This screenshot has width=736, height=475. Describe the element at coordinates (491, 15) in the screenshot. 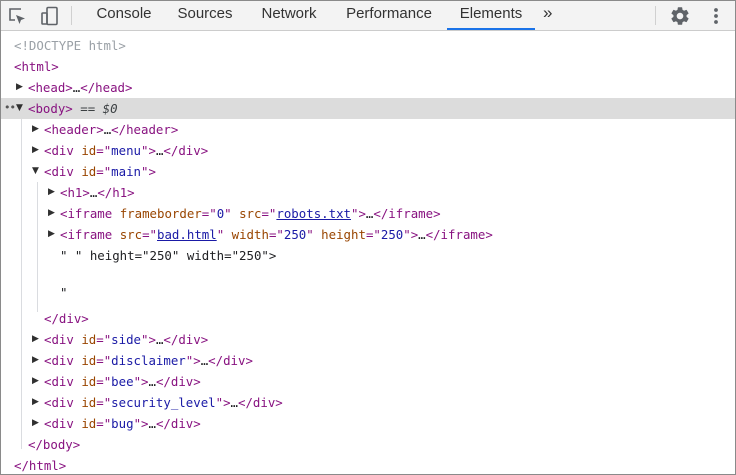

I see `tab-elements: Elements` at that location.